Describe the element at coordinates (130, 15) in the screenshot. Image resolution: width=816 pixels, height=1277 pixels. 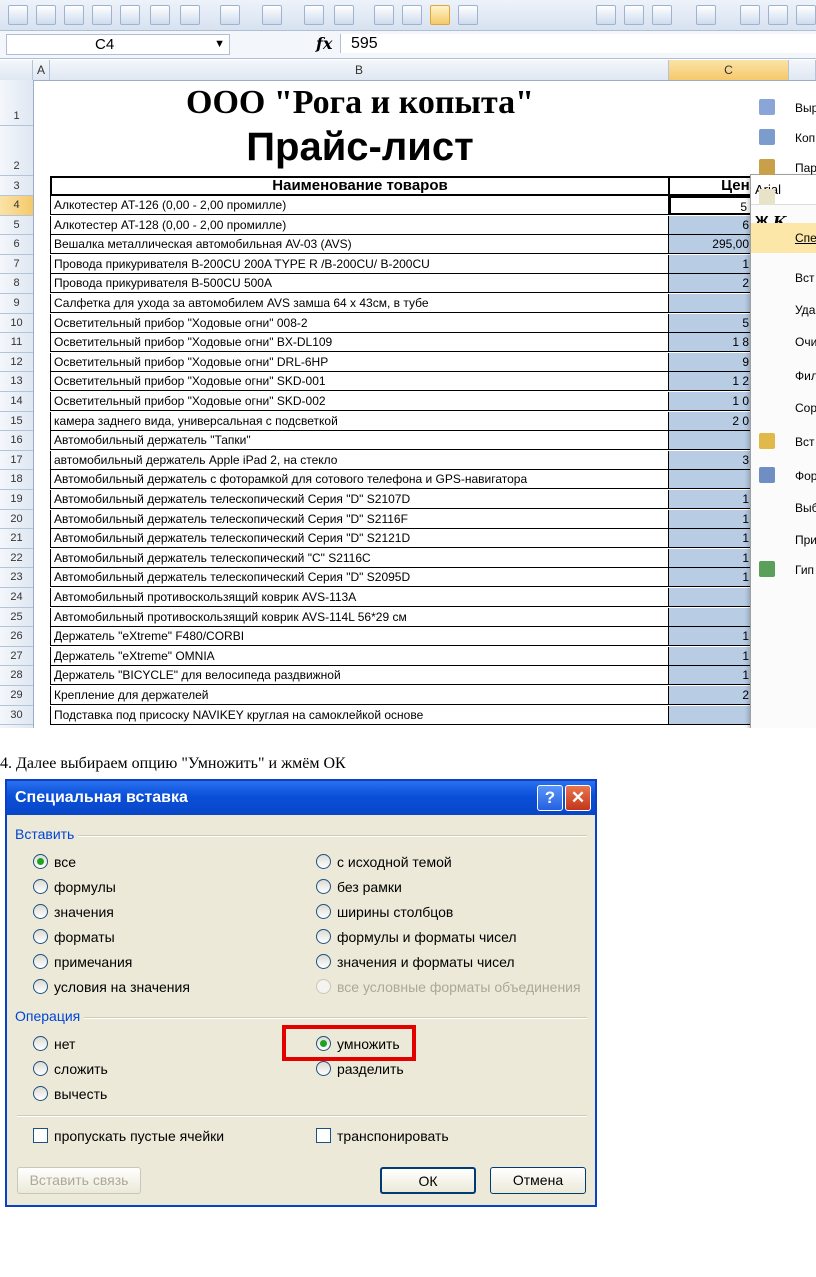
I see `print-icon` at that location.